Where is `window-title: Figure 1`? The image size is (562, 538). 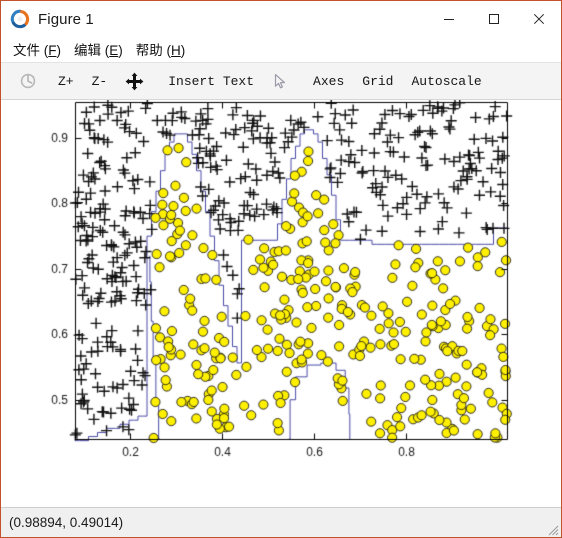
window-title: Figure 1 is located at coordinates (66, 19).